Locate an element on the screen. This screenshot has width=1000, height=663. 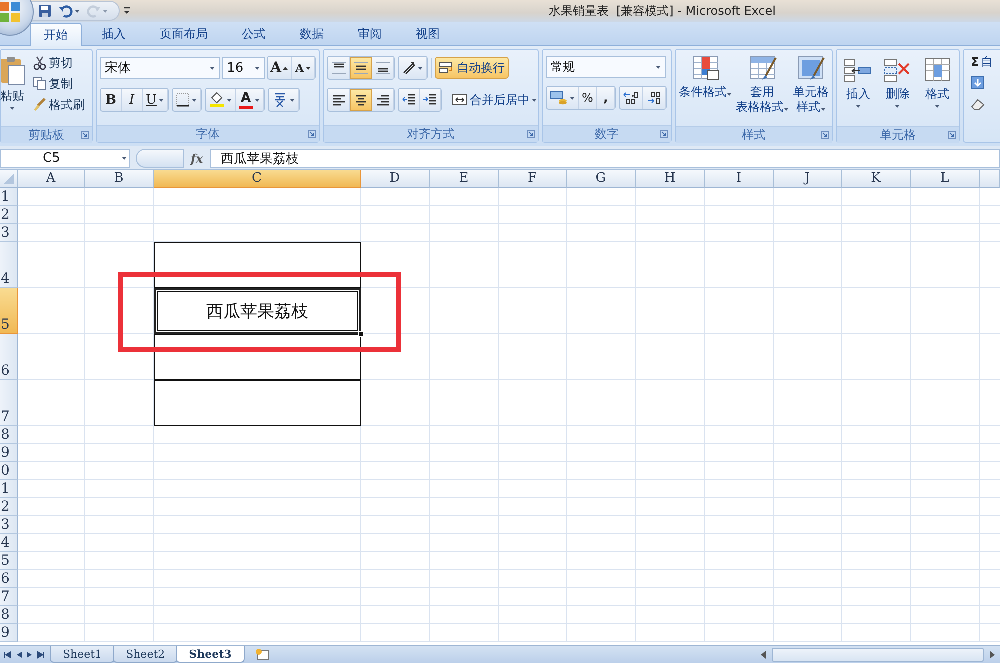
sheet-tab: Sheet1 is located at coordinates (83, 654).